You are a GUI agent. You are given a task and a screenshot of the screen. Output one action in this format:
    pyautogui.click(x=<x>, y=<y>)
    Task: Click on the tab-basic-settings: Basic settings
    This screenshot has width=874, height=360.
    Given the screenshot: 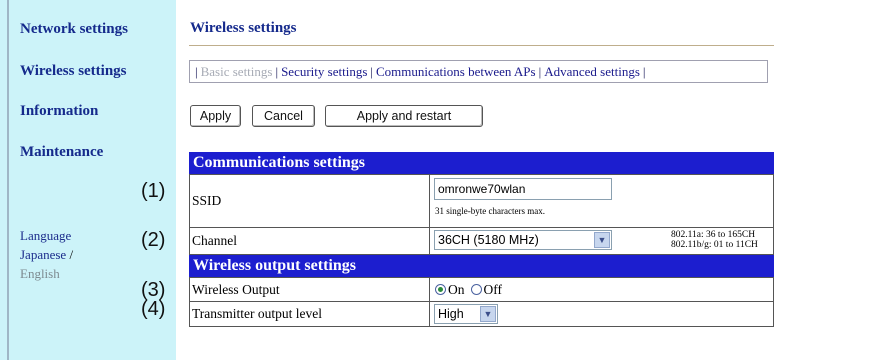 What is the action you would take?
    pyautogui.click(x=237, y=71)
    